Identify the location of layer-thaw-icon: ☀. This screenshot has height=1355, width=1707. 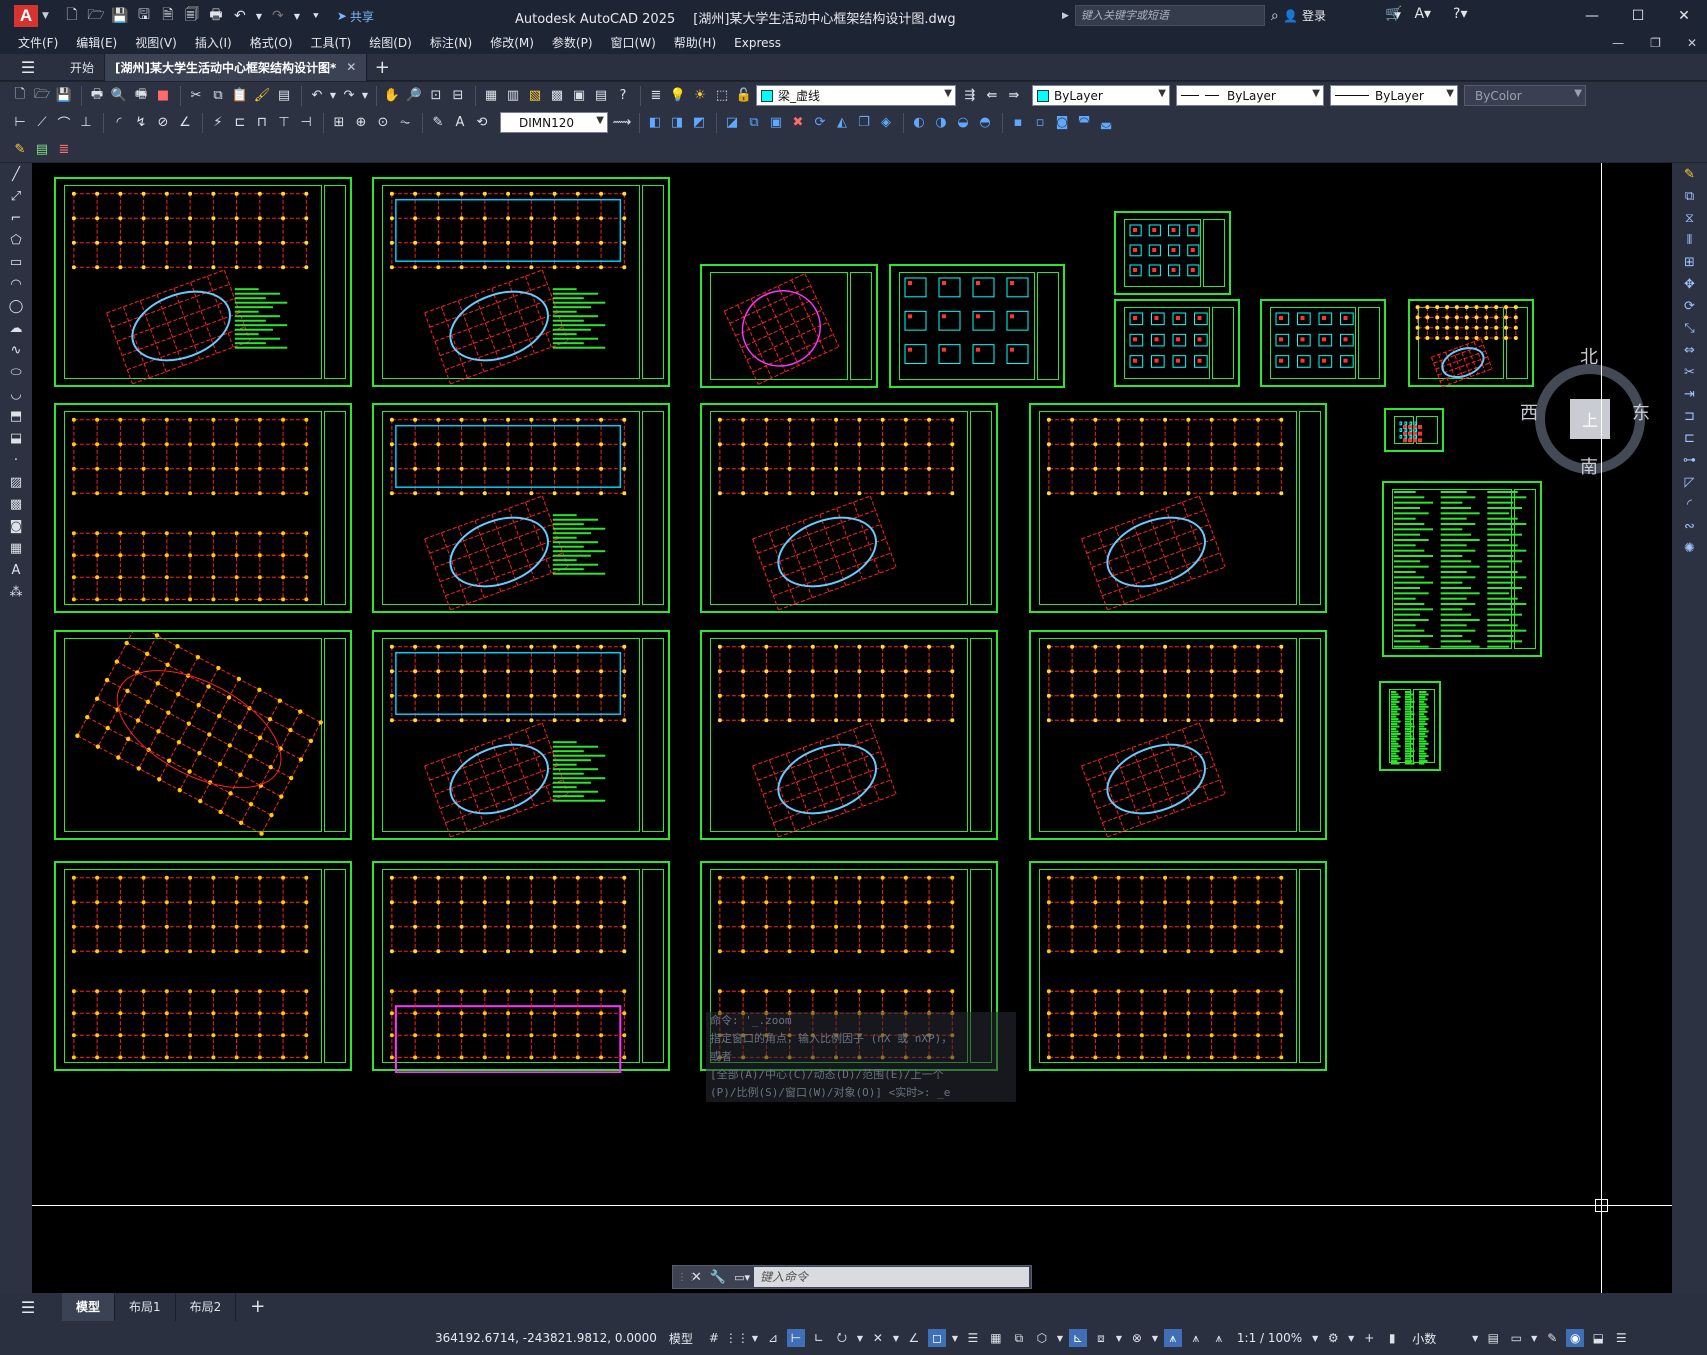
(700, 96).